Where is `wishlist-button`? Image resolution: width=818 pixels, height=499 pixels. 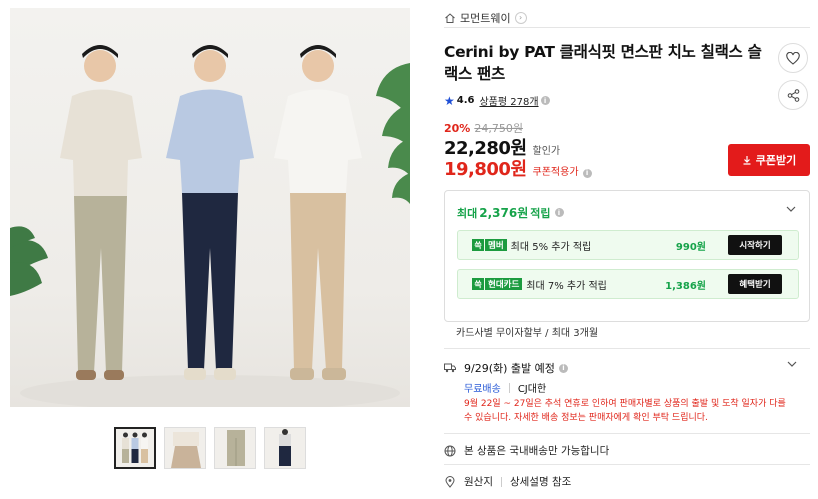
wishlist-button is located at coordinates (793, 58).